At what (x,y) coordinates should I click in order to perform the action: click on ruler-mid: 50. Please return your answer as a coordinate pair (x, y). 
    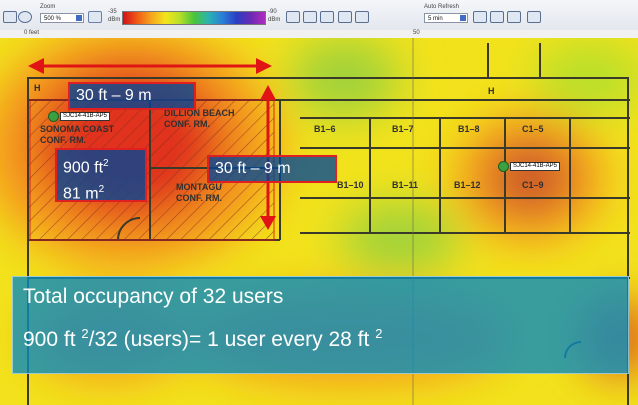
    Looking at the image, I should click on (416, 33).